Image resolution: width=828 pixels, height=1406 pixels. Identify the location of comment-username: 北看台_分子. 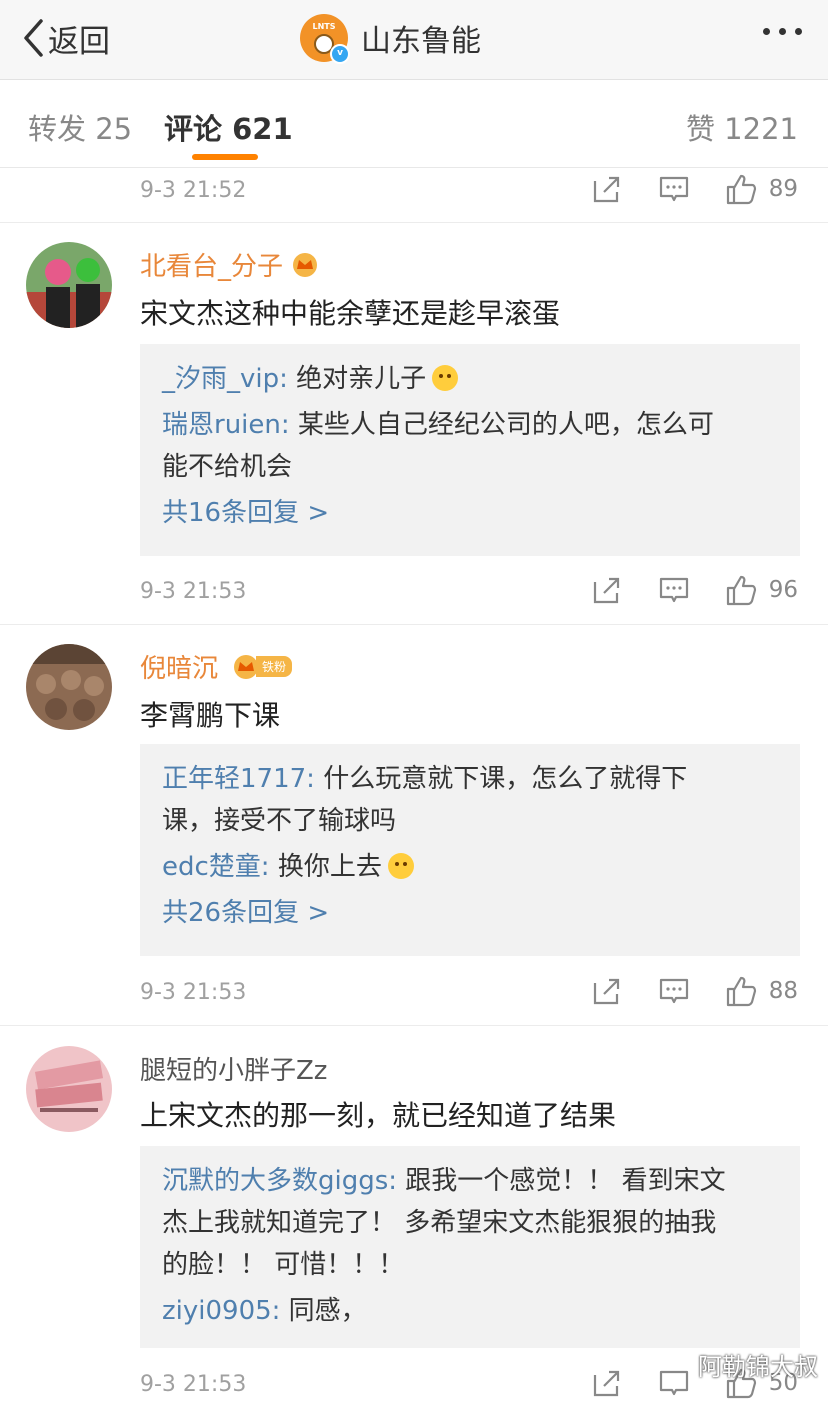
(229, 264).